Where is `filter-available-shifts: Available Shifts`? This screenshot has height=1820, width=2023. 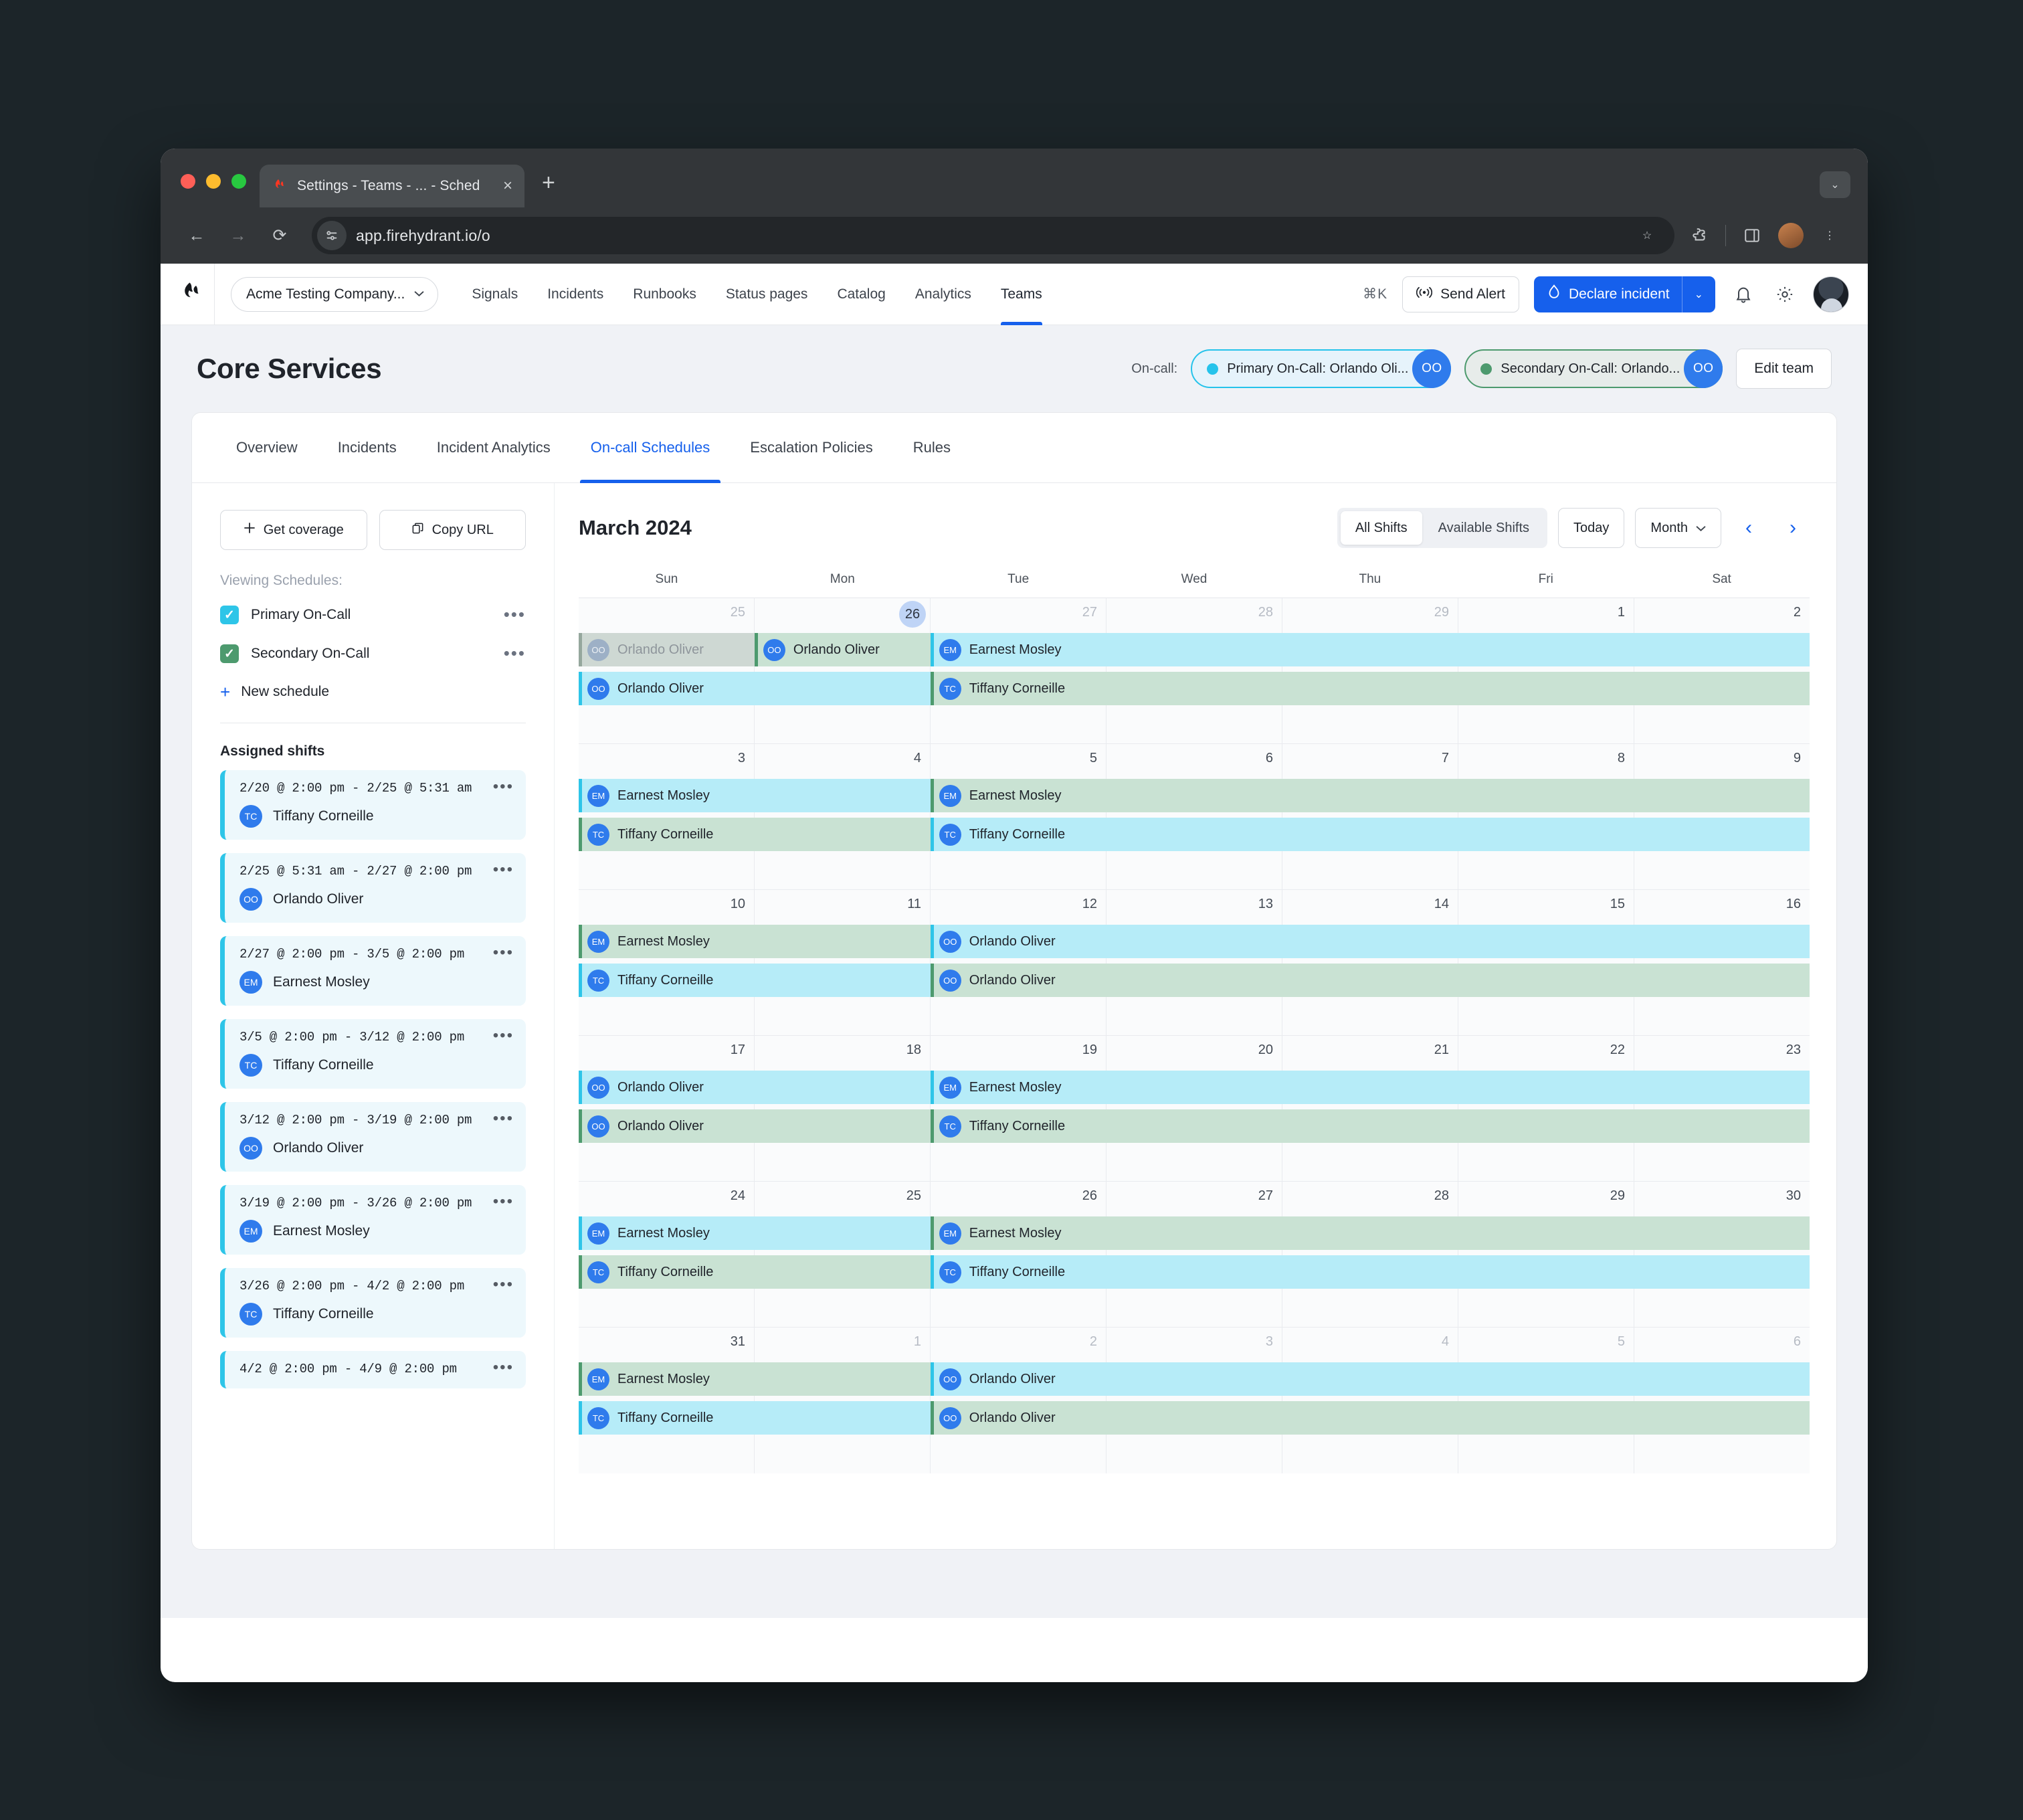
filter-available-shifts: Available Shifts is located at coordinates (1484, 528).